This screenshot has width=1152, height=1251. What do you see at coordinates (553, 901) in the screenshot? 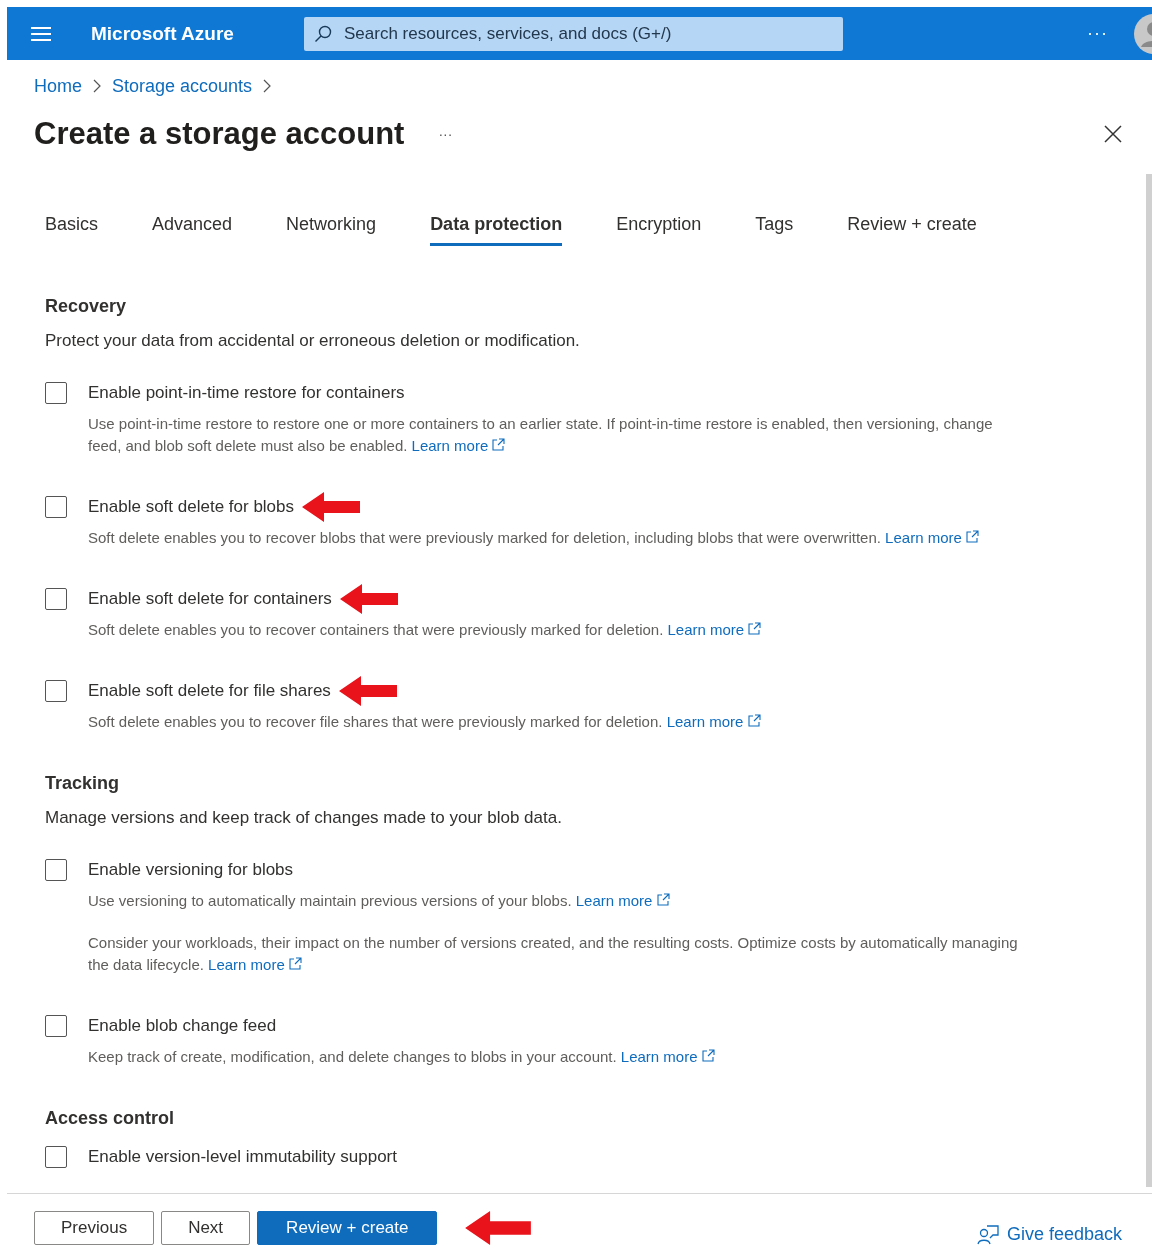
I see `option-description: Use versioning to automatically maintain previous versions of your blobs. Learn more` at bounding box center [553, 901].